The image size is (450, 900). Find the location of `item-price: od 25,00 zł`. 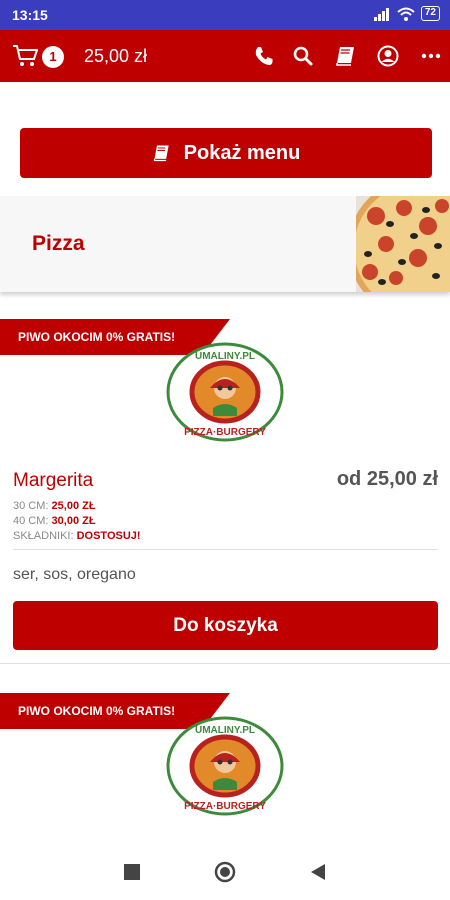

item-price: od 25,00 zł is located at coordinates (387, 479).